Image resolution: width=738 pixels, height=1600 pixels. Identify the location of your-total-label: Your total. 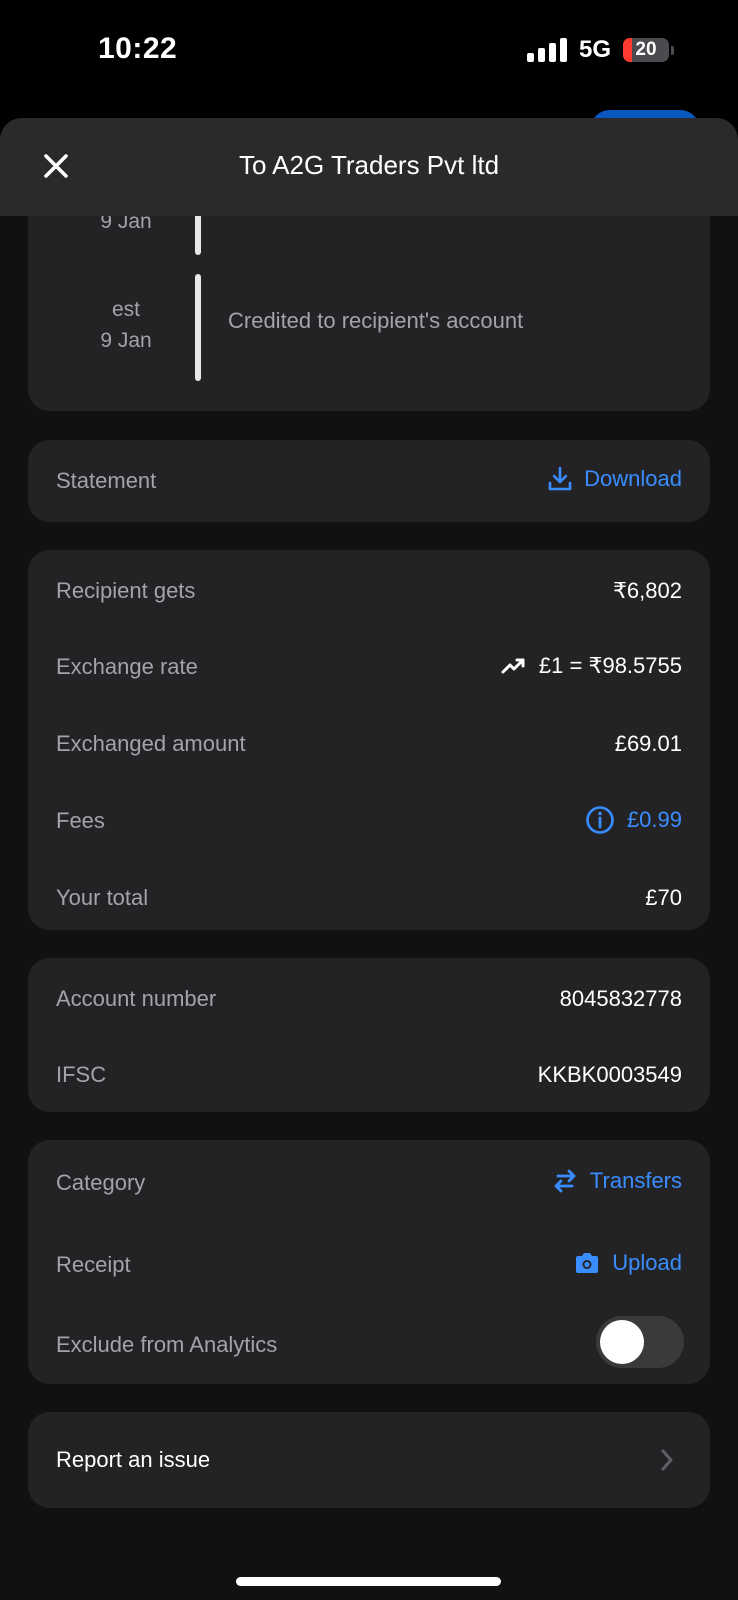
(102, 897).